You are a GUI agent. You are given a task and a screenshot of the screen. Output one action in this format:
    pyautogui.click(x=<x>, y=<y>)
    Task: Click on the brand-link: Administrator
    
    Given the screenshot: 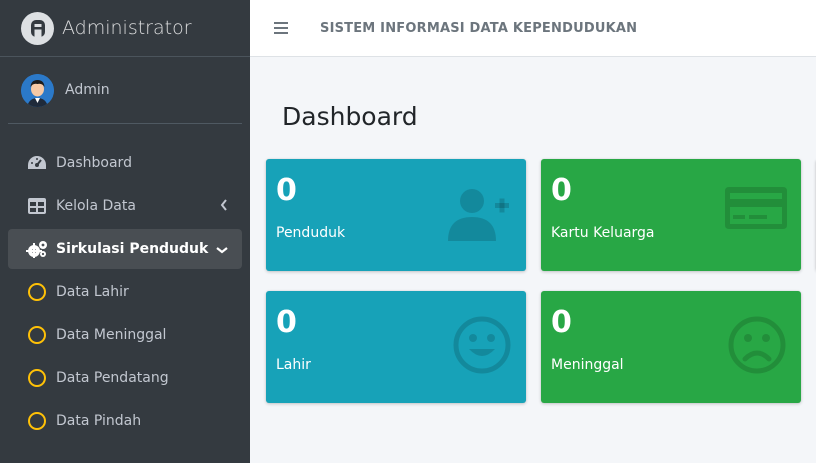 What is the action you would take?
    pyautogui.click(x=125, y=28)
    